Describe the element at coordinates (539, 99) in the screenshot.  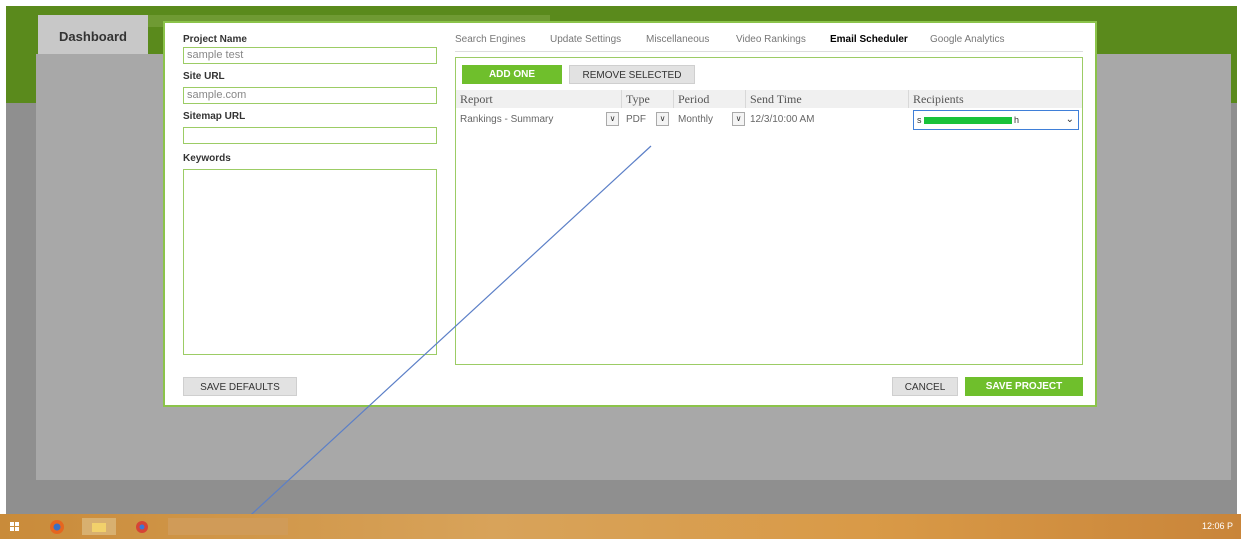
I see `column-header-report: Report` at that location.